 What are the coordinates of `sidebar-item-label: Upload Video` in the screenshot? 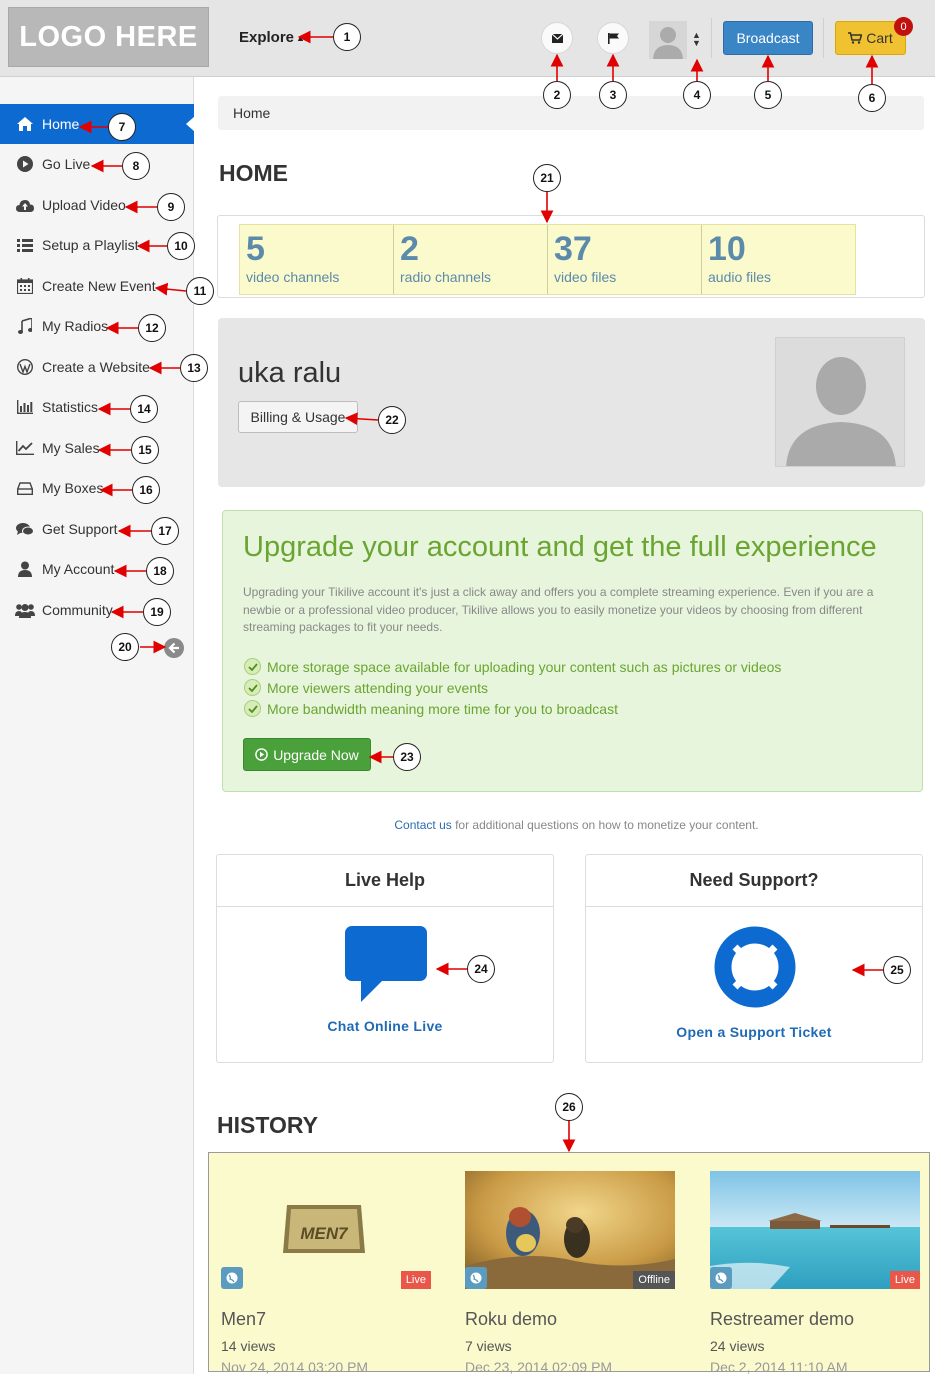 It's located at (84, 205).